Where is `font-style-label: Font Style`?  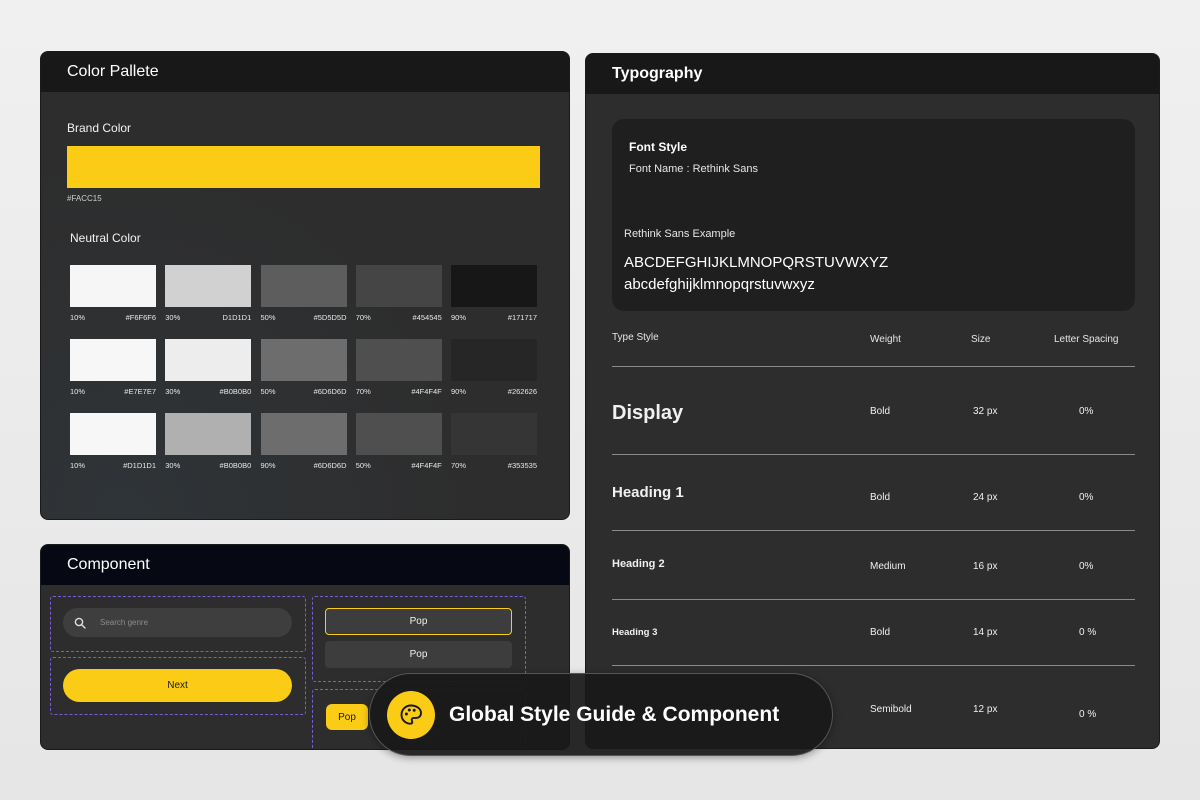
font-style-label: Font Style is located at coordinates (658, 147).